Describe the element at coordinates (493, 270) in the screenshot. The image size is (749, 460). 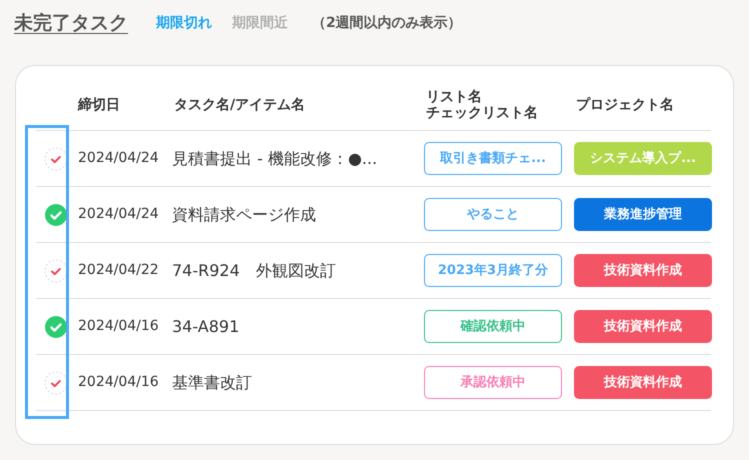
I see `list-tag: 2023年3月終了分` at that location.